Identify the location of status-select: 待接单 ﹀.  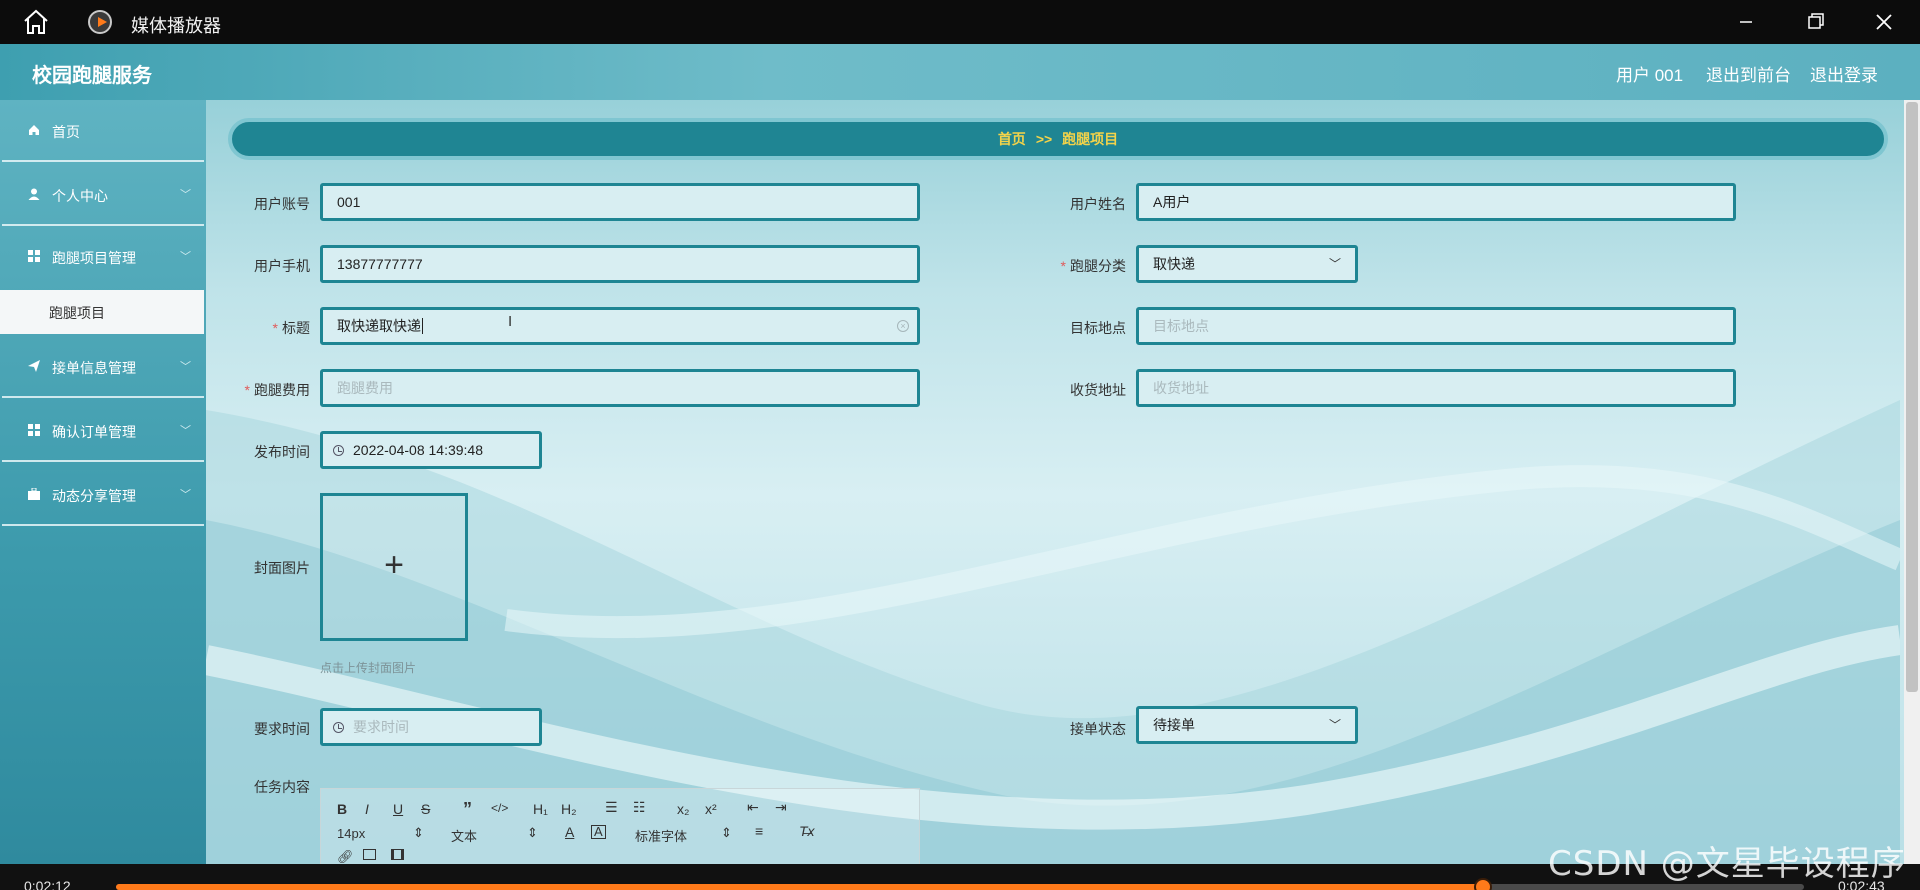
(1247, 725).